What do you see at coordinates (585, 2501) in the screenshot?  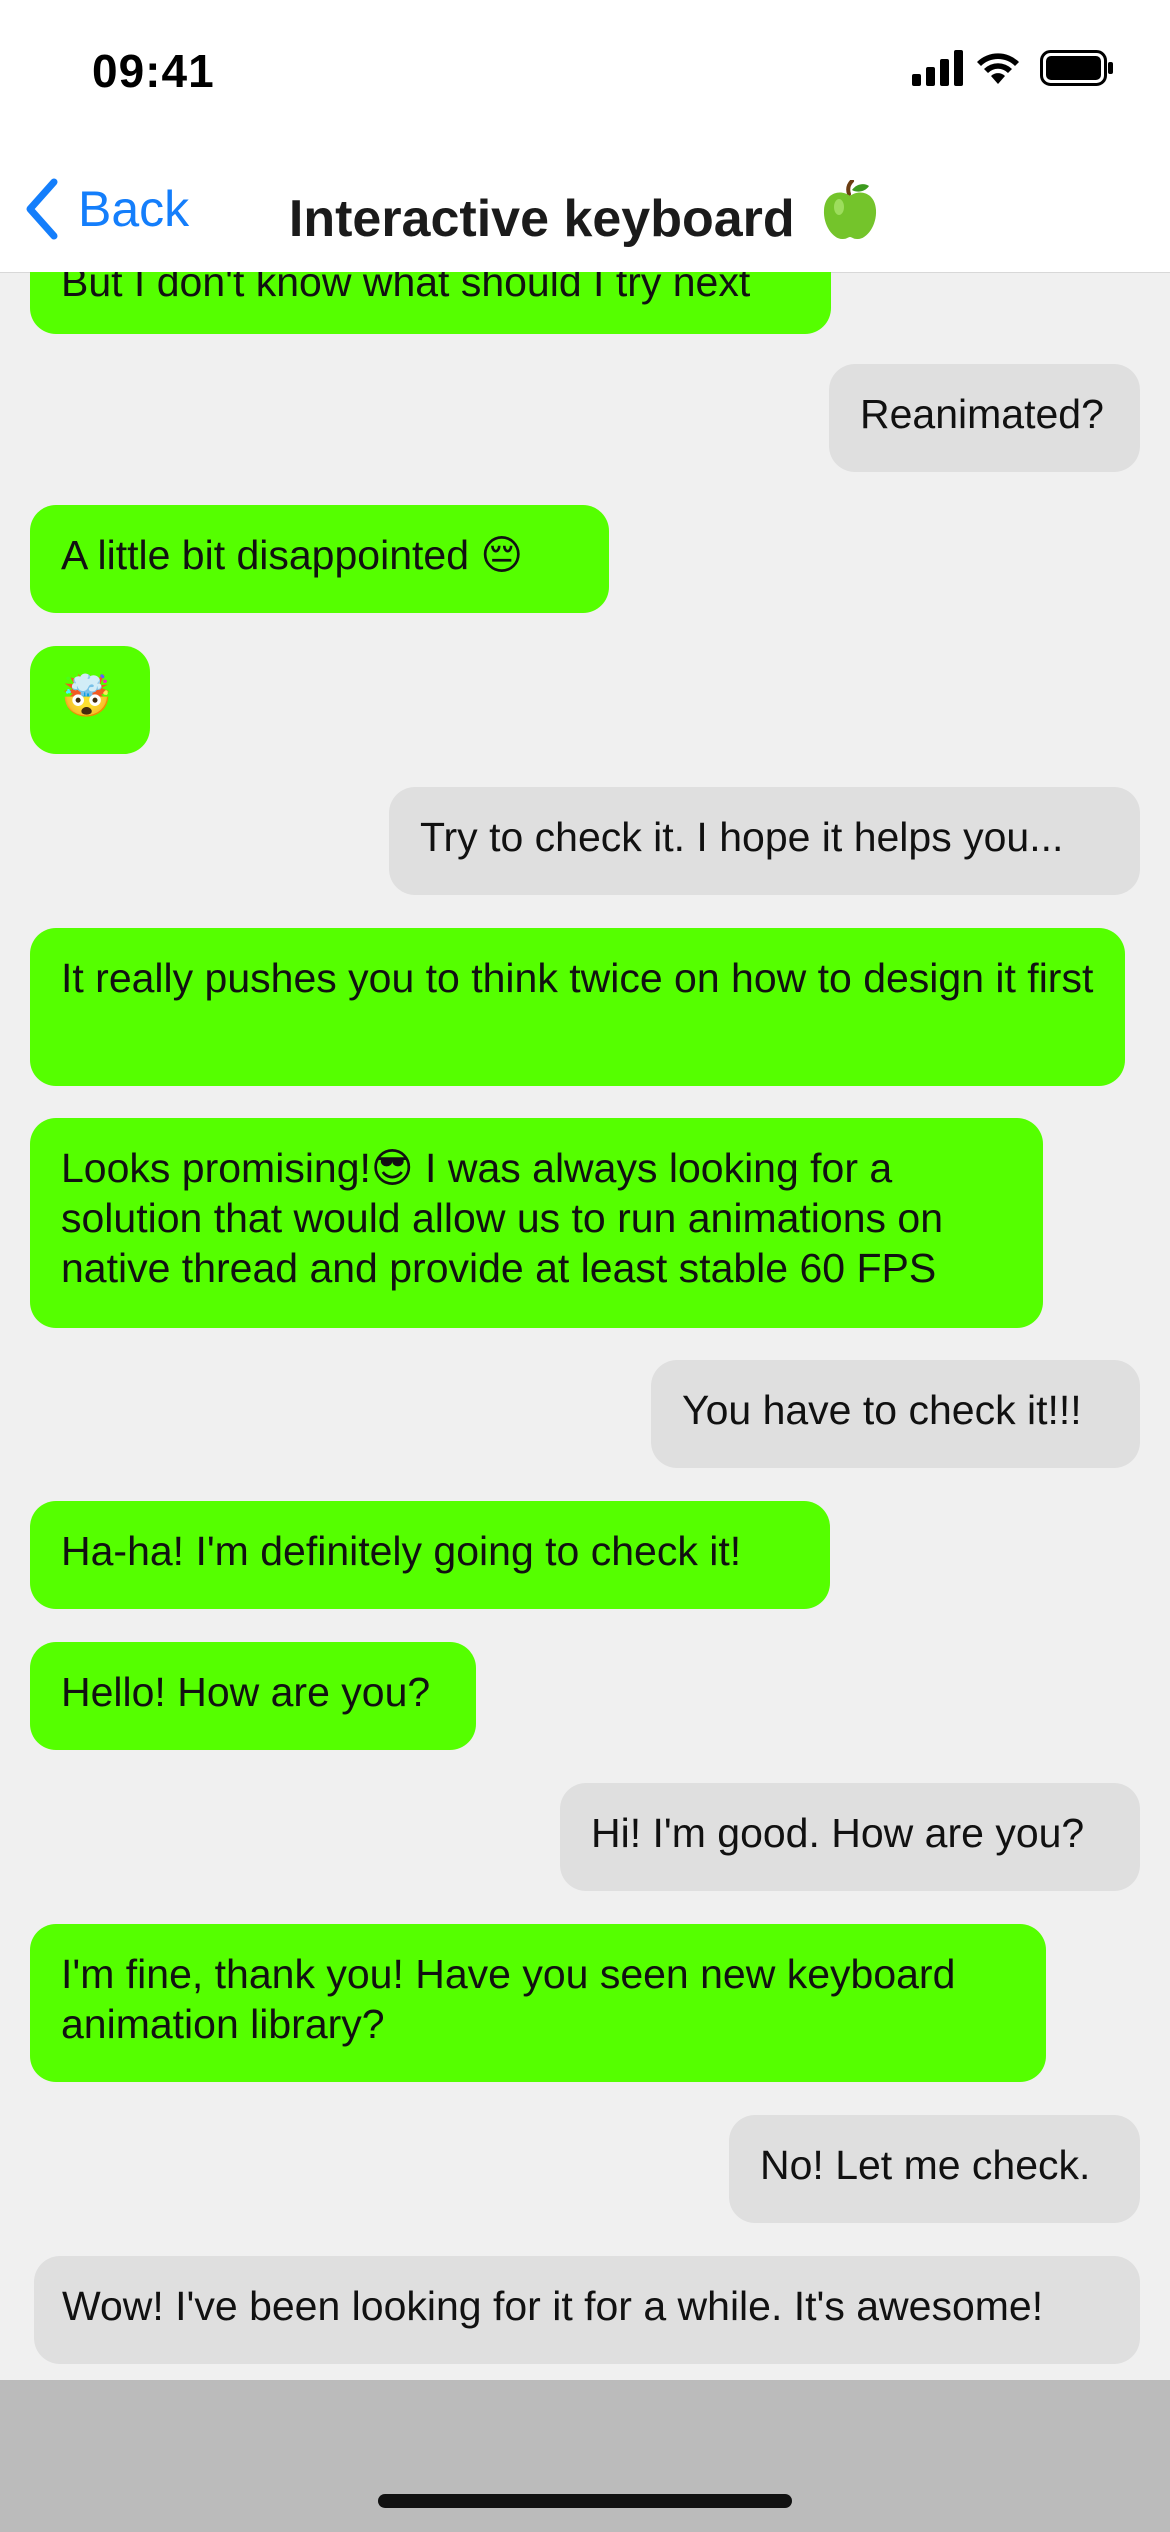 I see `home-indicator` at bounding box center [585, 2501].